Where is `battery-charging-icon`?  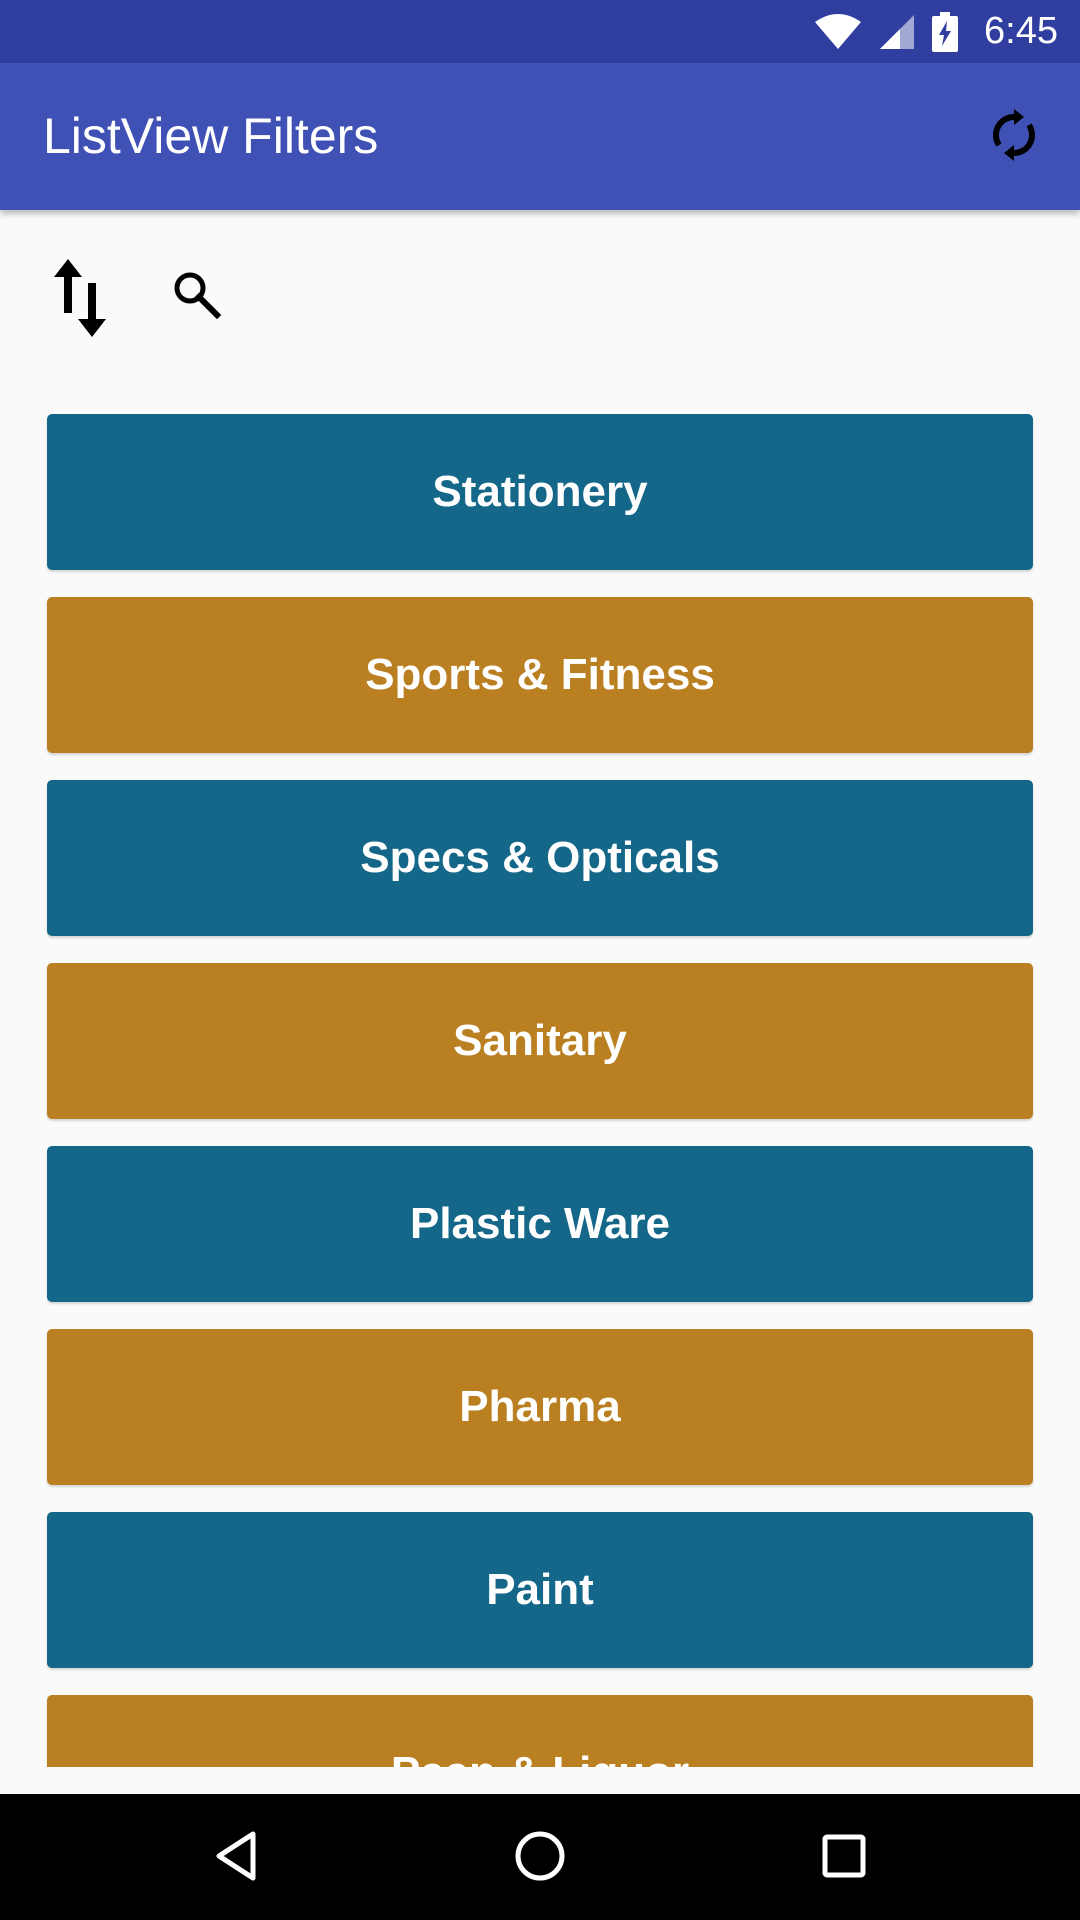 battery-charging-icon is located at coordinates (945, 31).